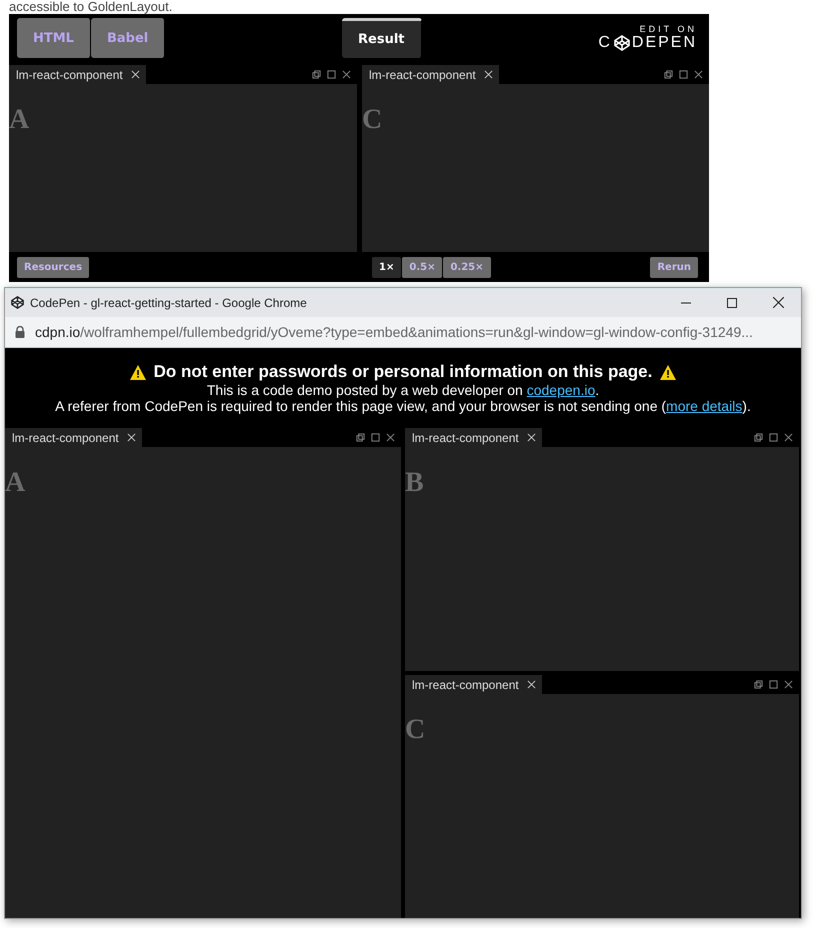  I want to click on link: more details, so click(704, 406).